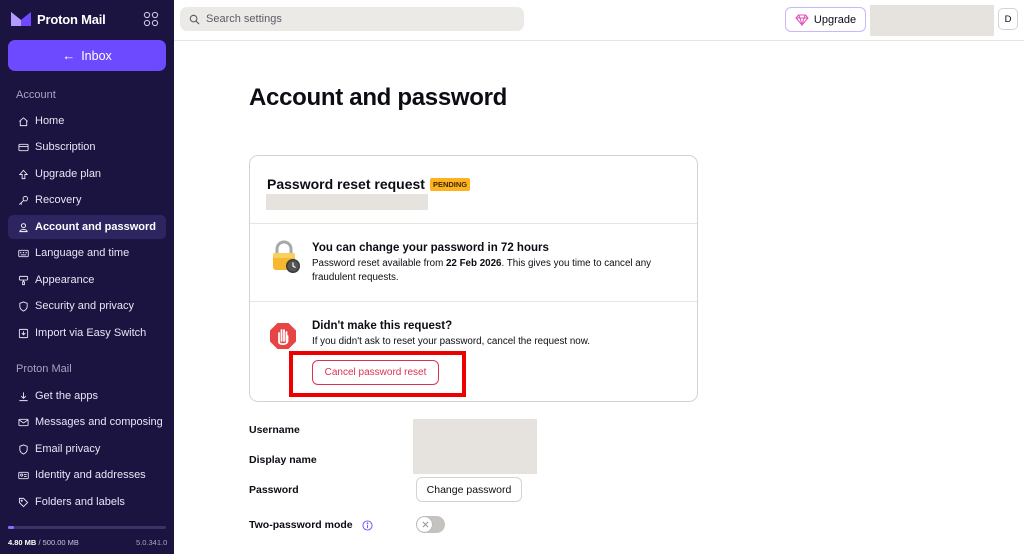 This screenshot has height=554, width=1024. I want to click on status-badge: PENDING, so click(450, 184).